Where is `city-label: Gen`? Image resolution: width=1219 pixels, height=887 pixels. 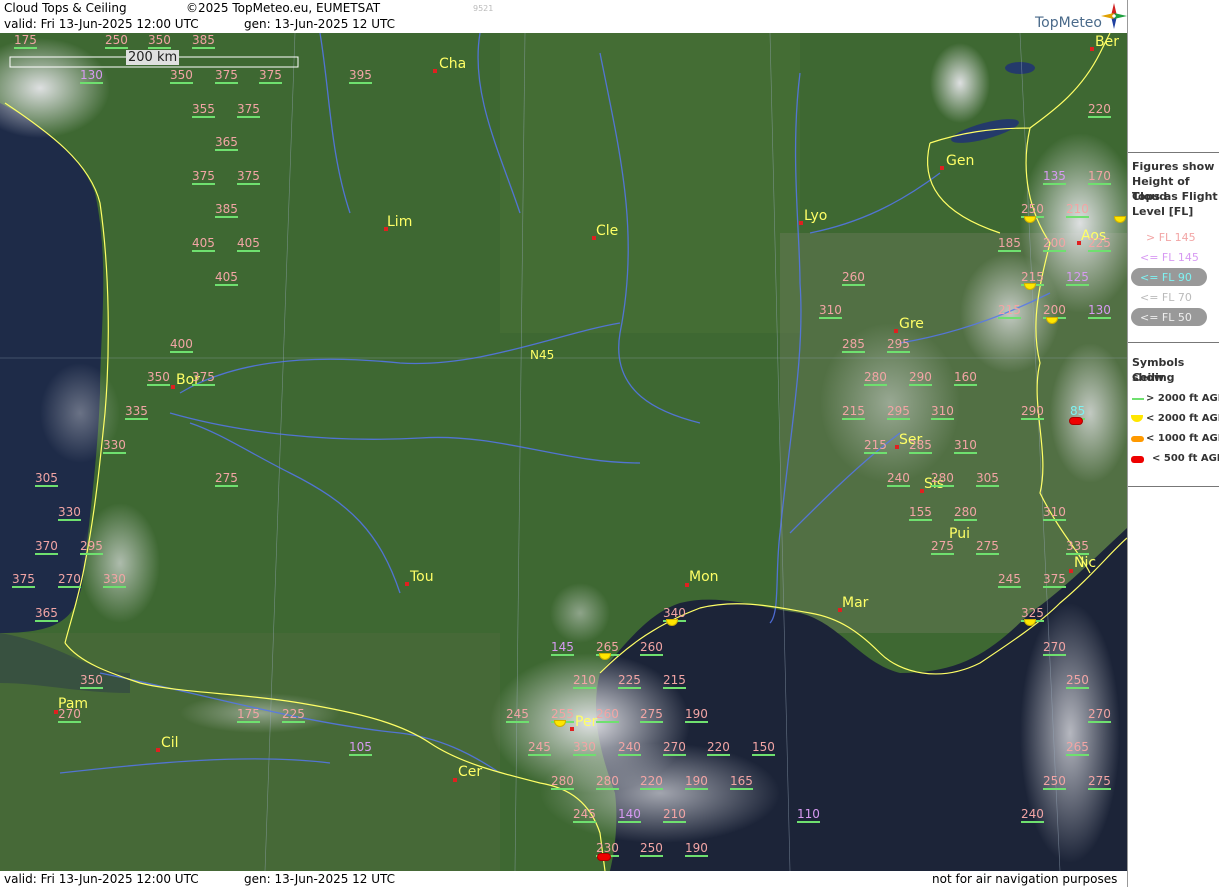
city-label: Gen is located at coordinates (960, 161).